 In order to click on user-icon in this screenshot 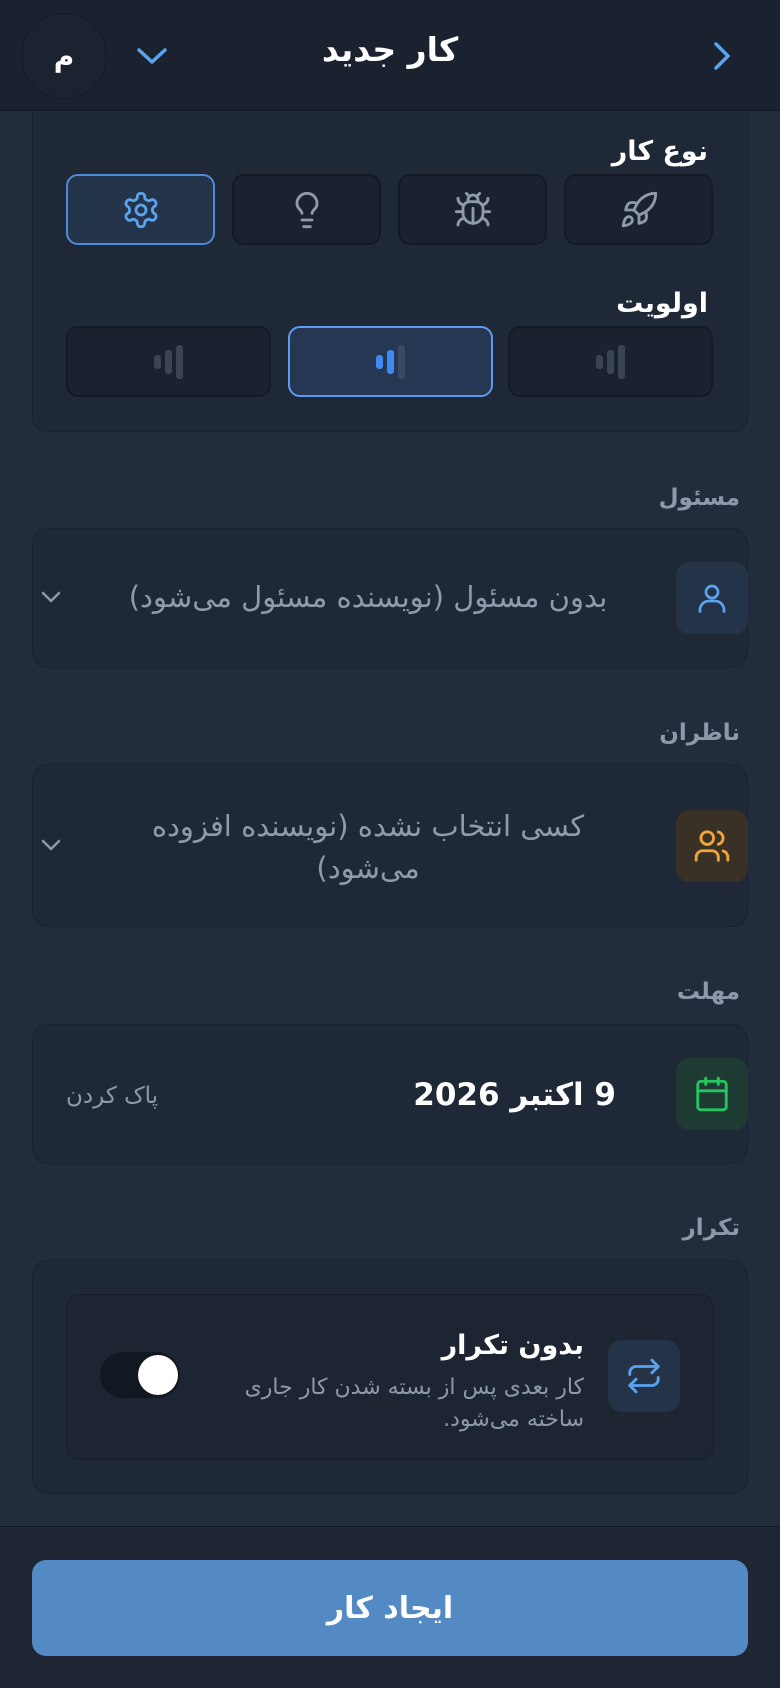, I will do `click(712, 598)`.